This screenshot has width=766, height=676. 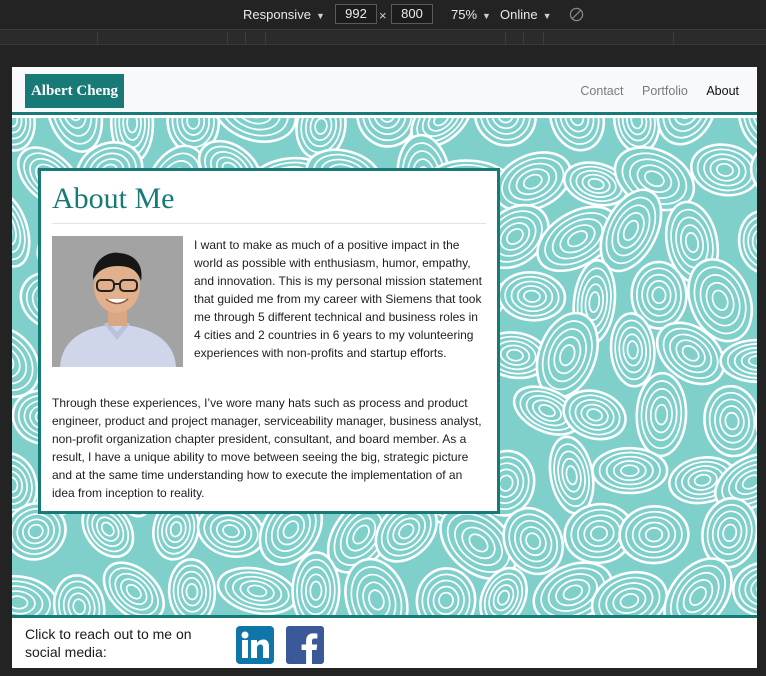 I want to click on linkedin-icon, so click(x=255, y=645).